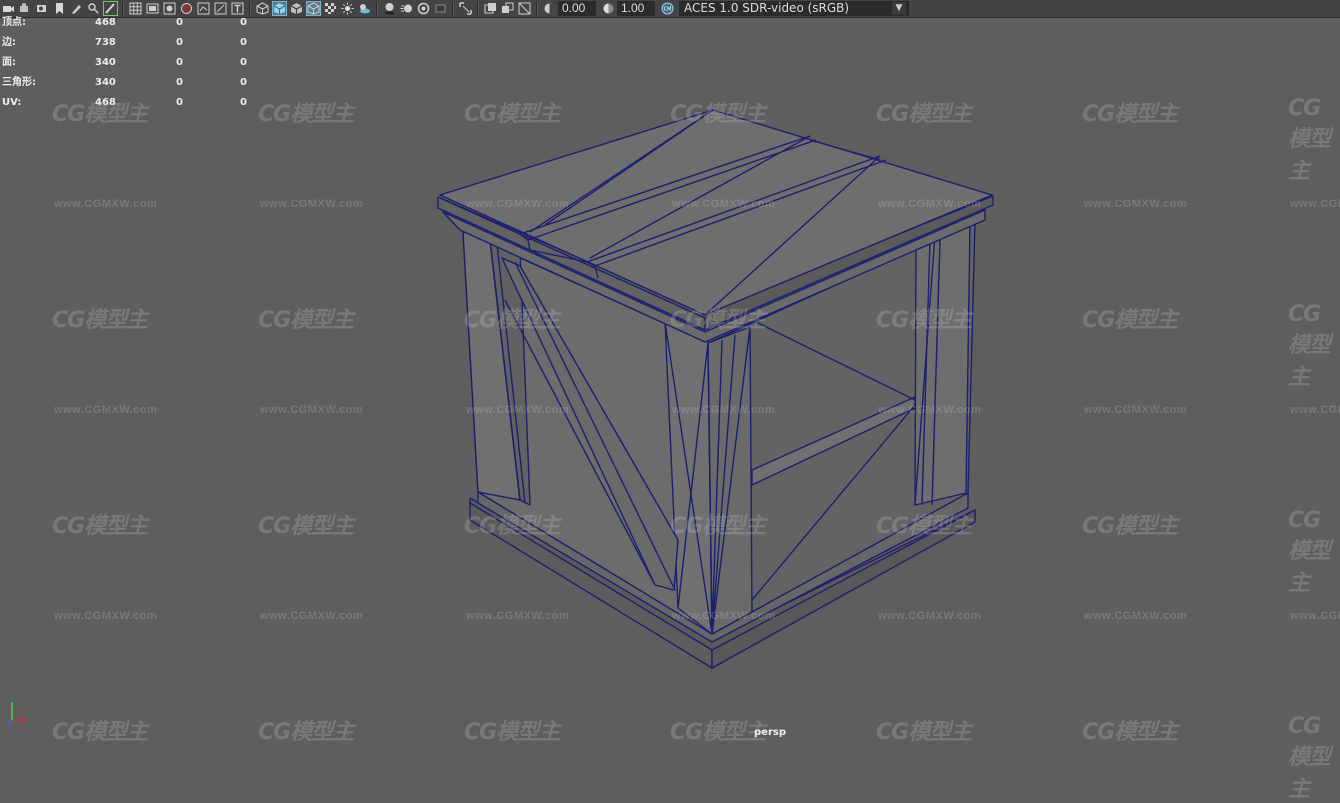 The image size is (1340, 803). What do you see at coordinates (132, 107) in the screenshot?
I see `hud-row: UV: 468 0 0` at bounding box center [132, 107].